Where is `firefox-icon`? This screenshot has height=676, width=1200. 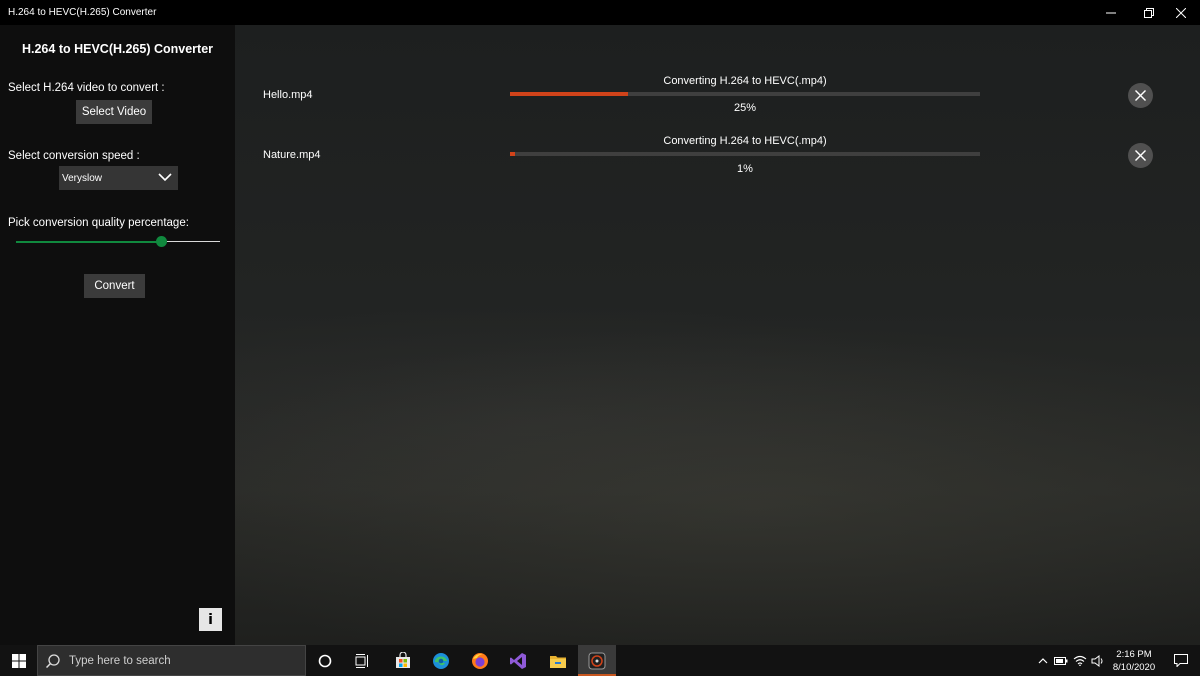 firefox-icon is located at coordinates (480, 660).